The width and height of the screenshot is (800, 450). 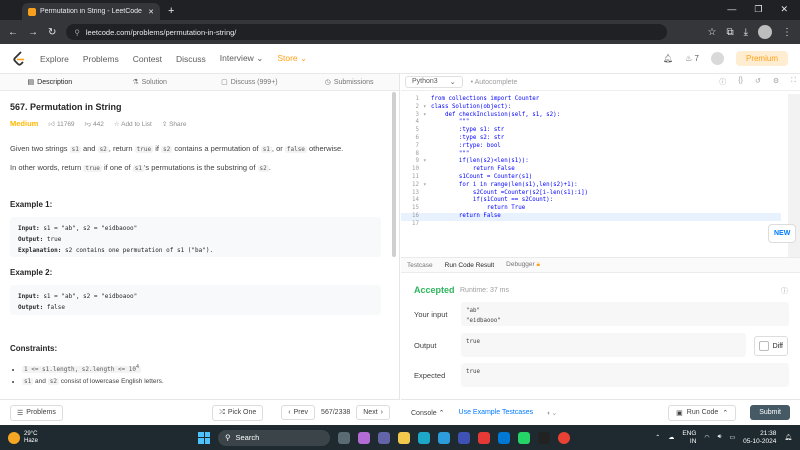 What do you see at coordinates (717, 58) in the screenshot?
I see `user-avatar` at bounding box center [717, 58].